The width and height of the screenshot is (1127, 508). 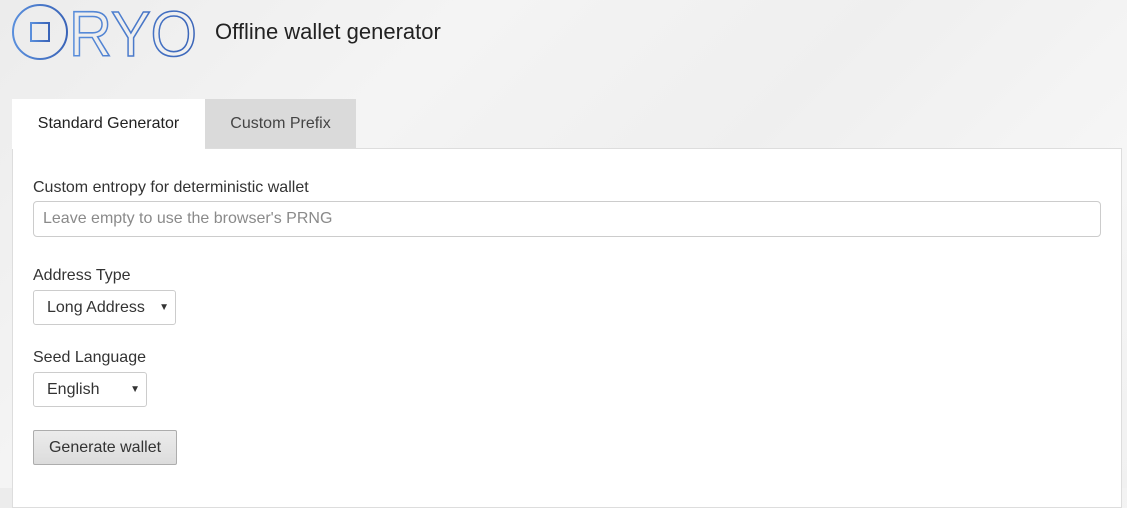 I want to click on entropy-label: Custom entropy for deterministic wallet, so click(x=171, y=187).